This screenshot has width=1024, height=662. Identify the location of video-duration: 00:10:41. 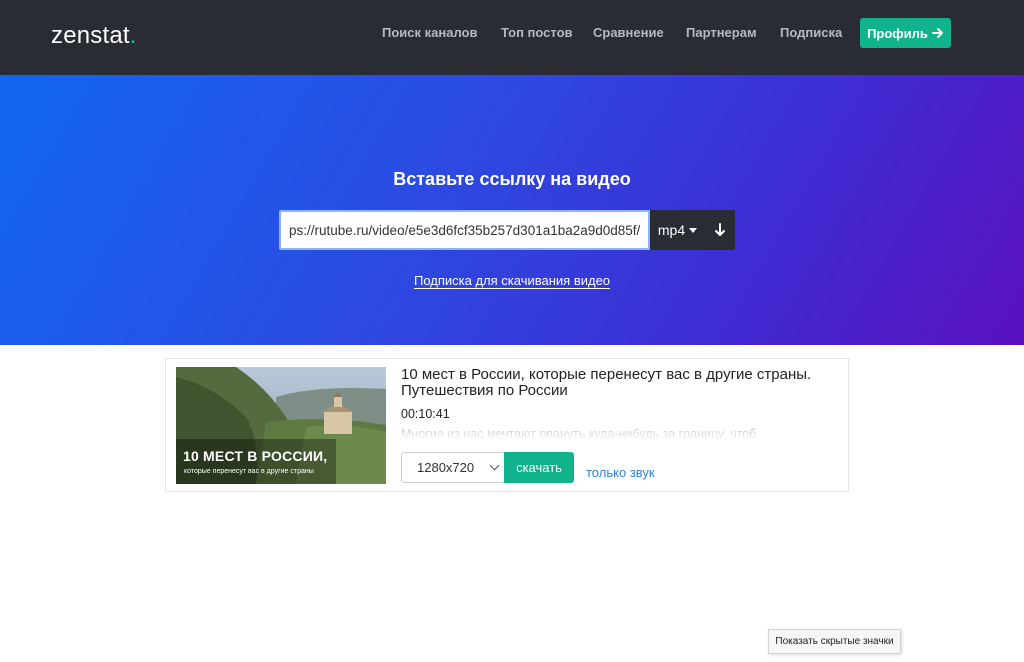
(425, 414).